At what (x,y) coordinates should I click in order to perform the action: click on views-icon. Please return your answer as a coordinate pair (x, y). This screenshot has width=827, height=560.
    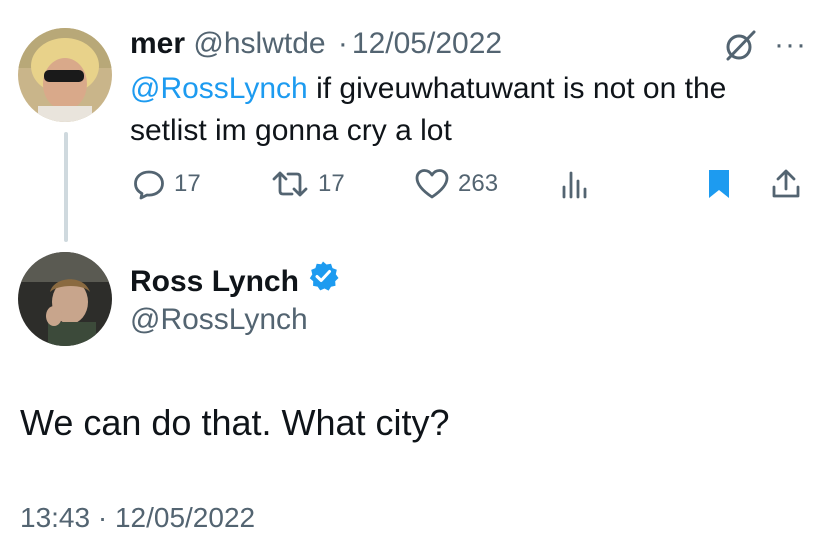
    Looking at the image, I should click on (574, 185).